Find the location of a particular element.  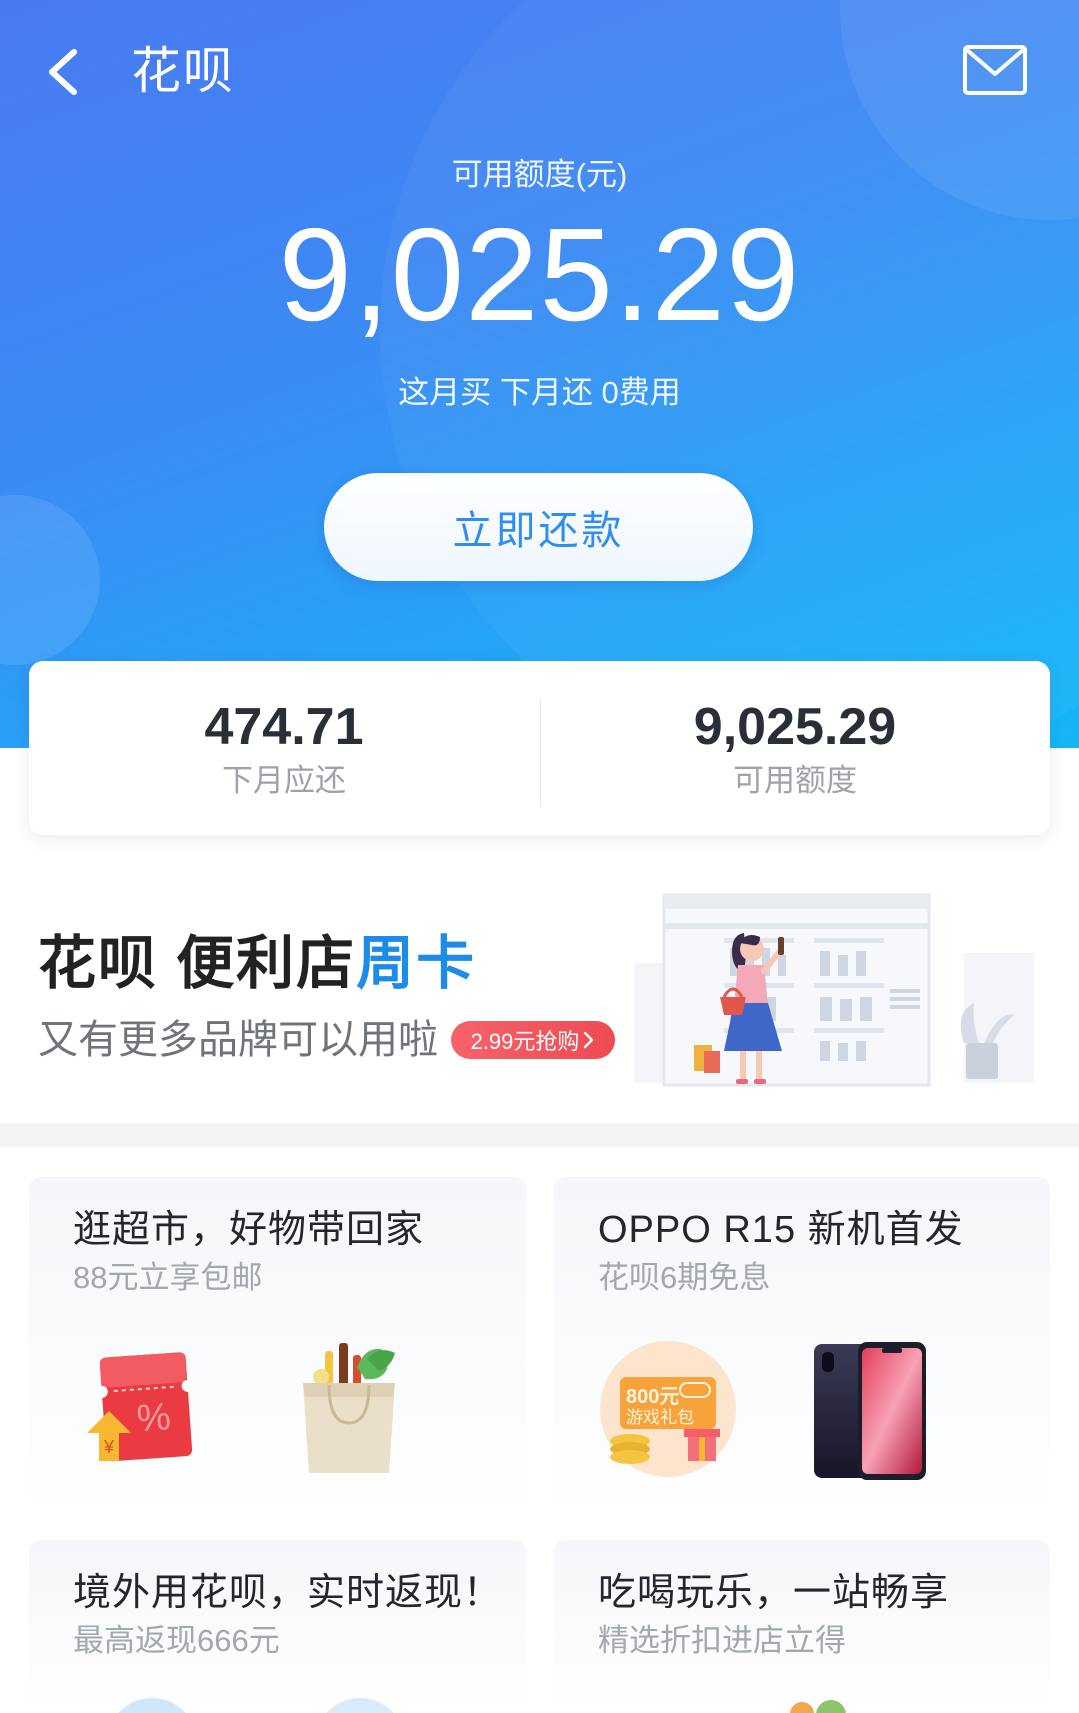

back-button is located at coordinates (64, 72).